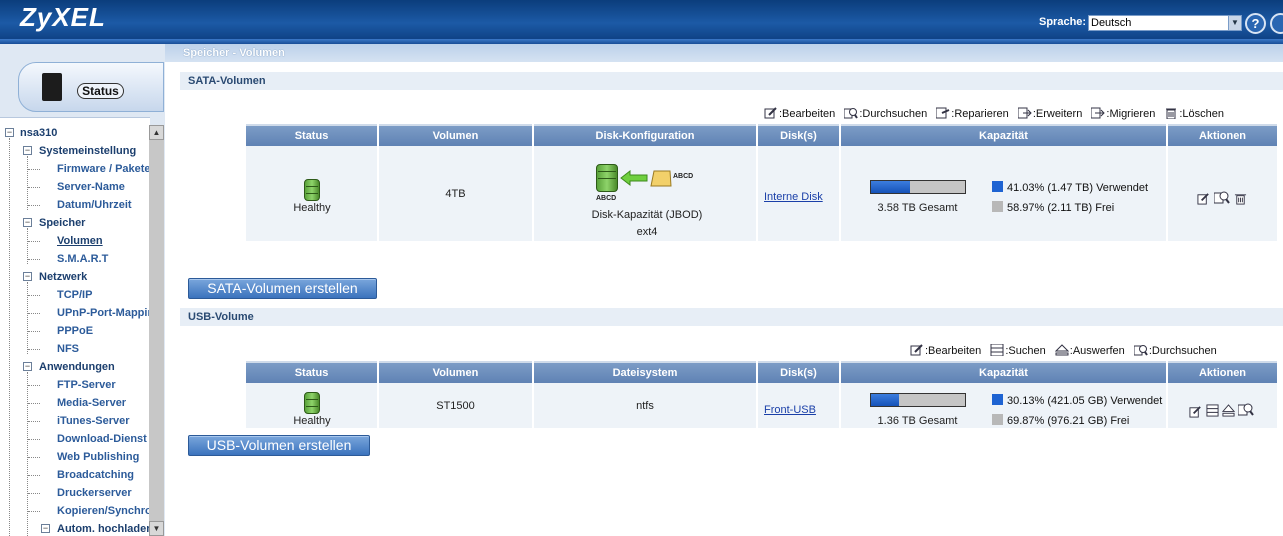  What do you see at coordinates (103, 439) in the screenshot?
I see `tree-item-download: Download-Dienst` at bounding box center [103, 439].